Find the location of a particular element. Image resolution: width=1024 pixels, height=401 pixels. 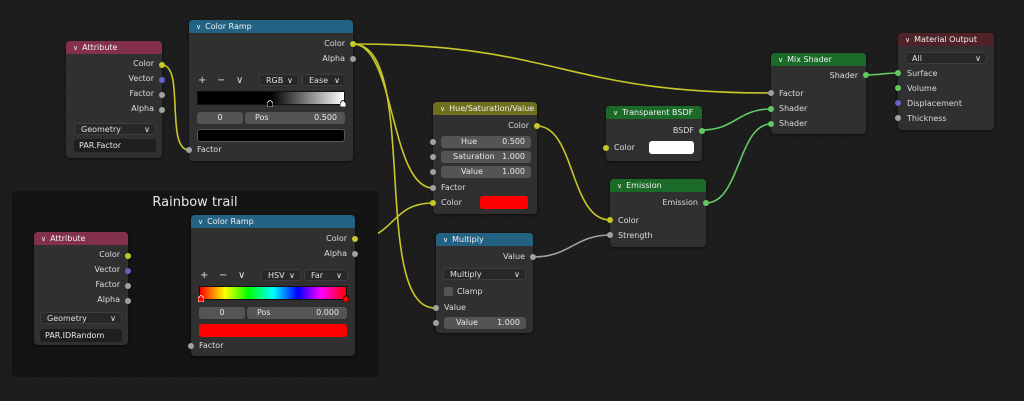

node-header: ∨ Transparent BSDF is located at coordinates (654, 112).